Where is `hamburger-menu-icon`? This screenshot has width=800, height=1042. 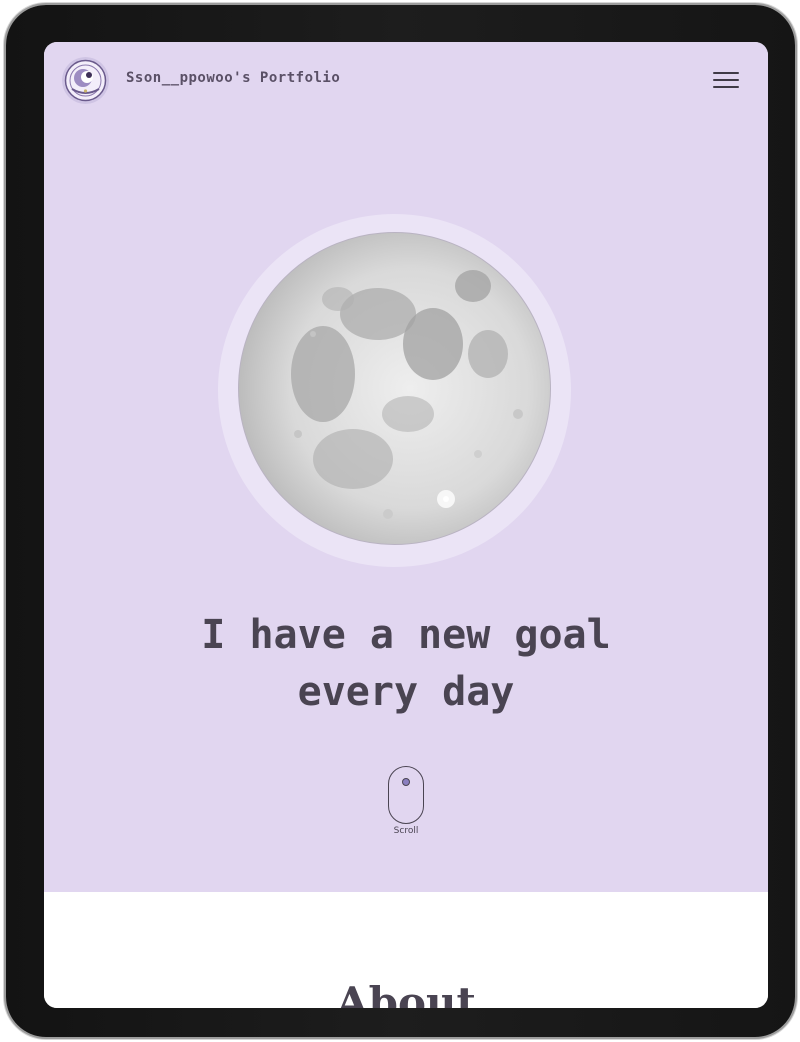
hamburger-menu-icon is located at coordinates (726, 80).